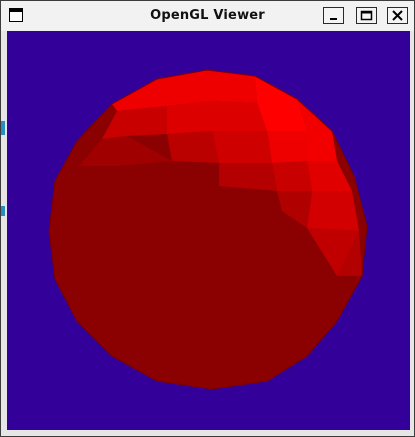 The width and height of the screenshot is (415, 437). I want to click on window-bottom-border, so click(207, 433).